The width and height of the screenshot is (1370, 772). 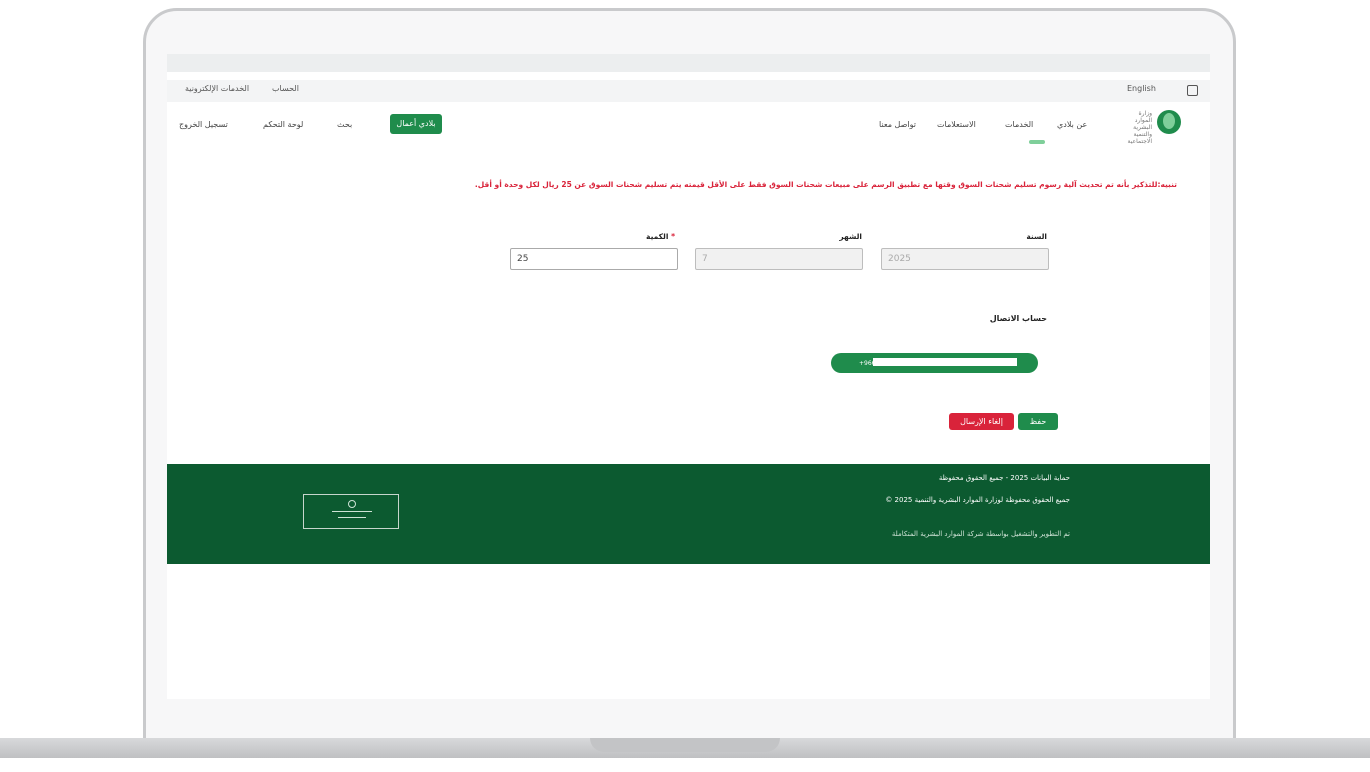 I want to click on laptop-notch, so click(x=685, y=745).